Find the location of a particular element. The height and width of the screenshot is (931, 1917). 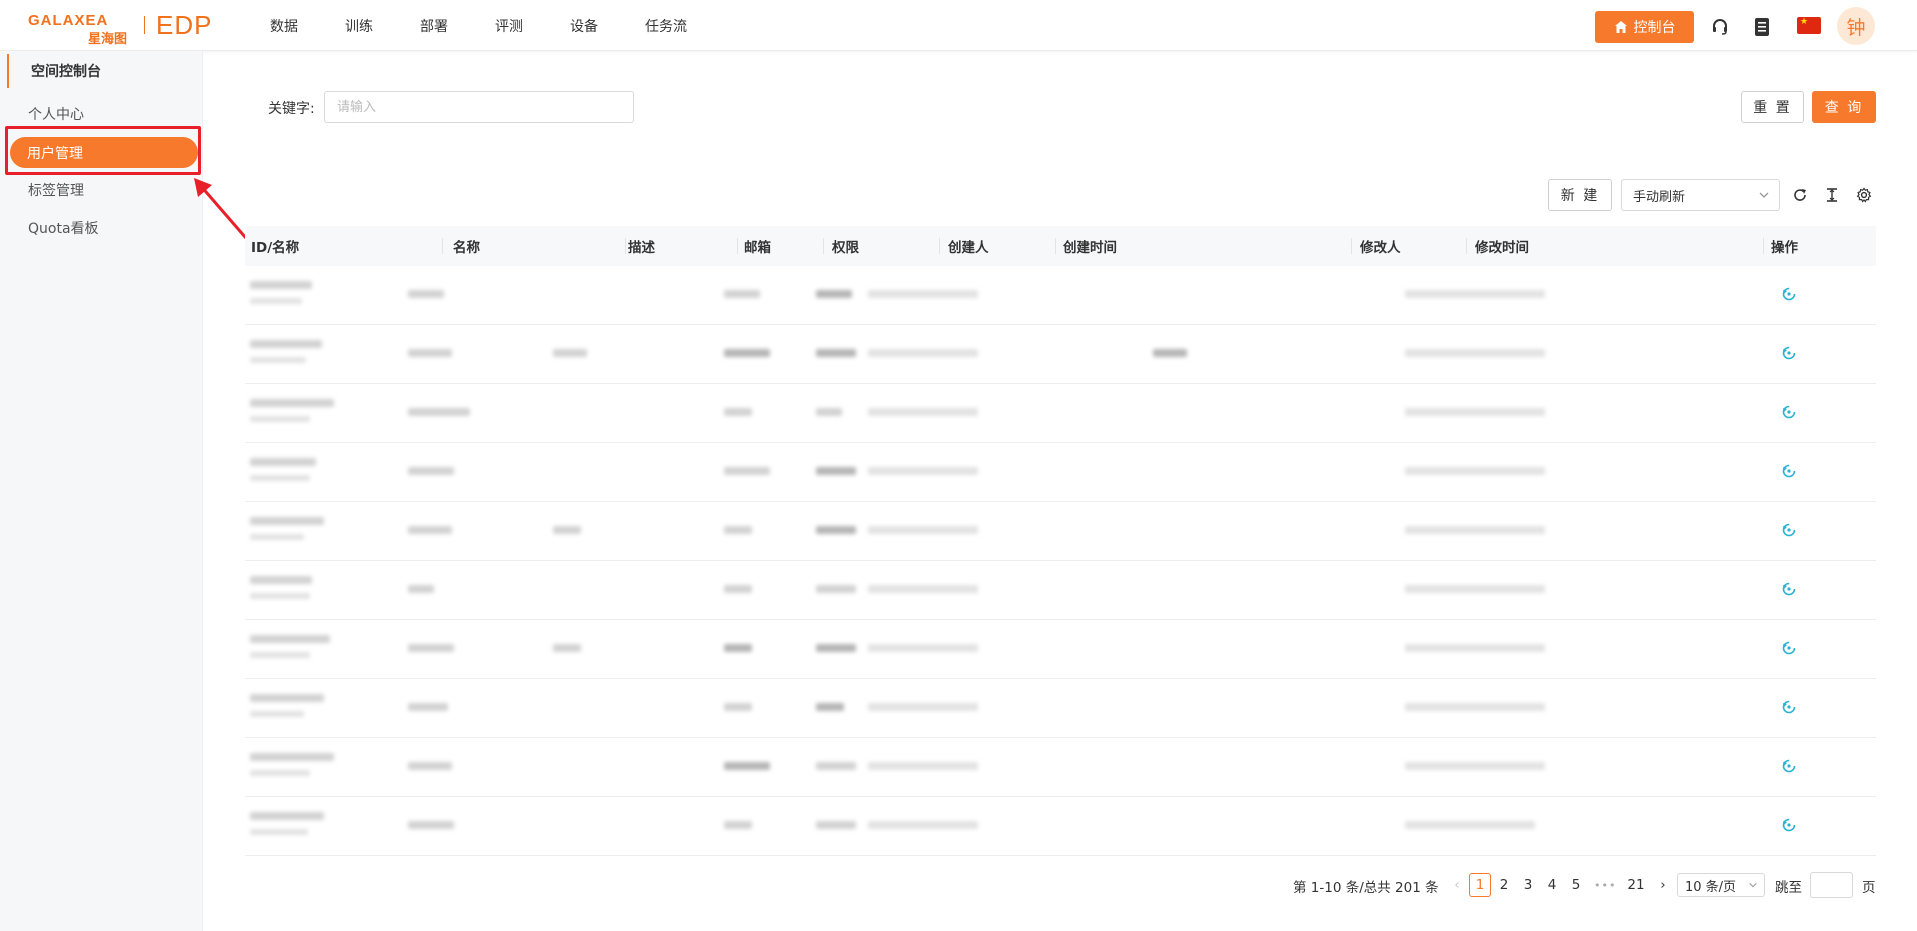

column-height-icon is located at coordinates (1832, 195).